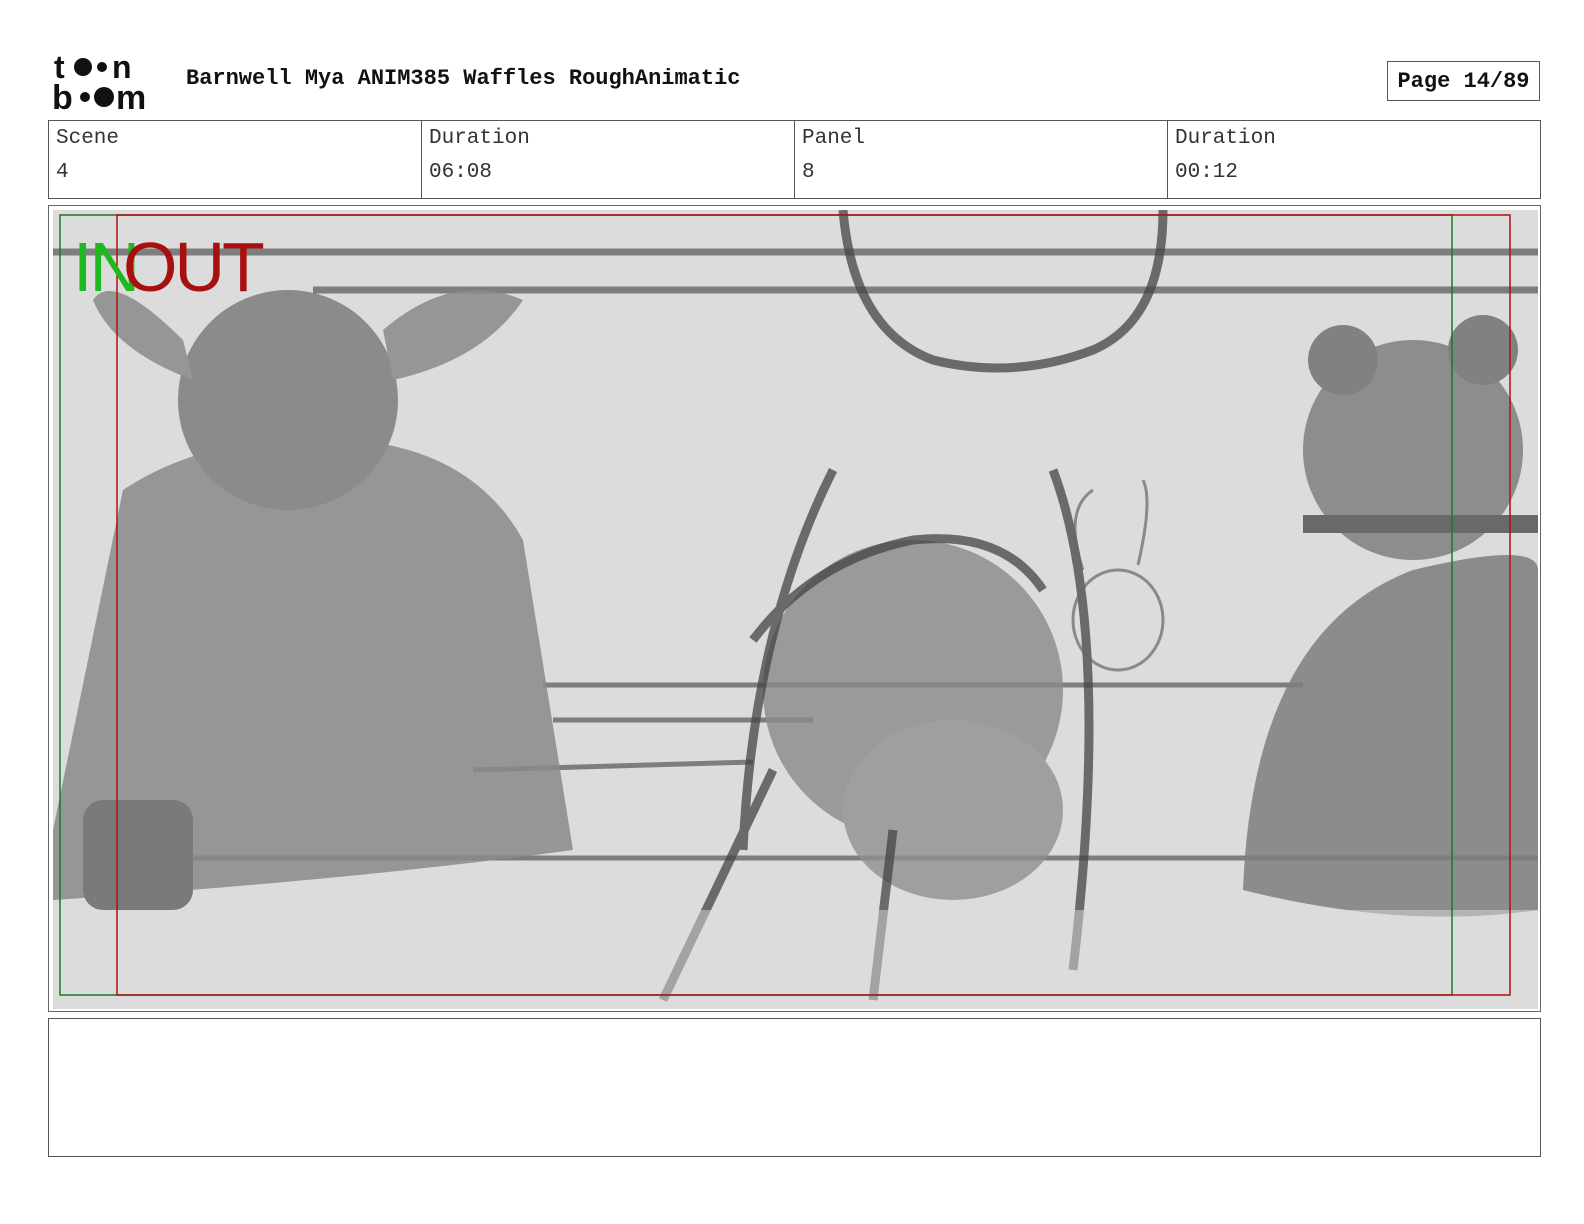  I want to click on svg-text: m, so click(131, 95).